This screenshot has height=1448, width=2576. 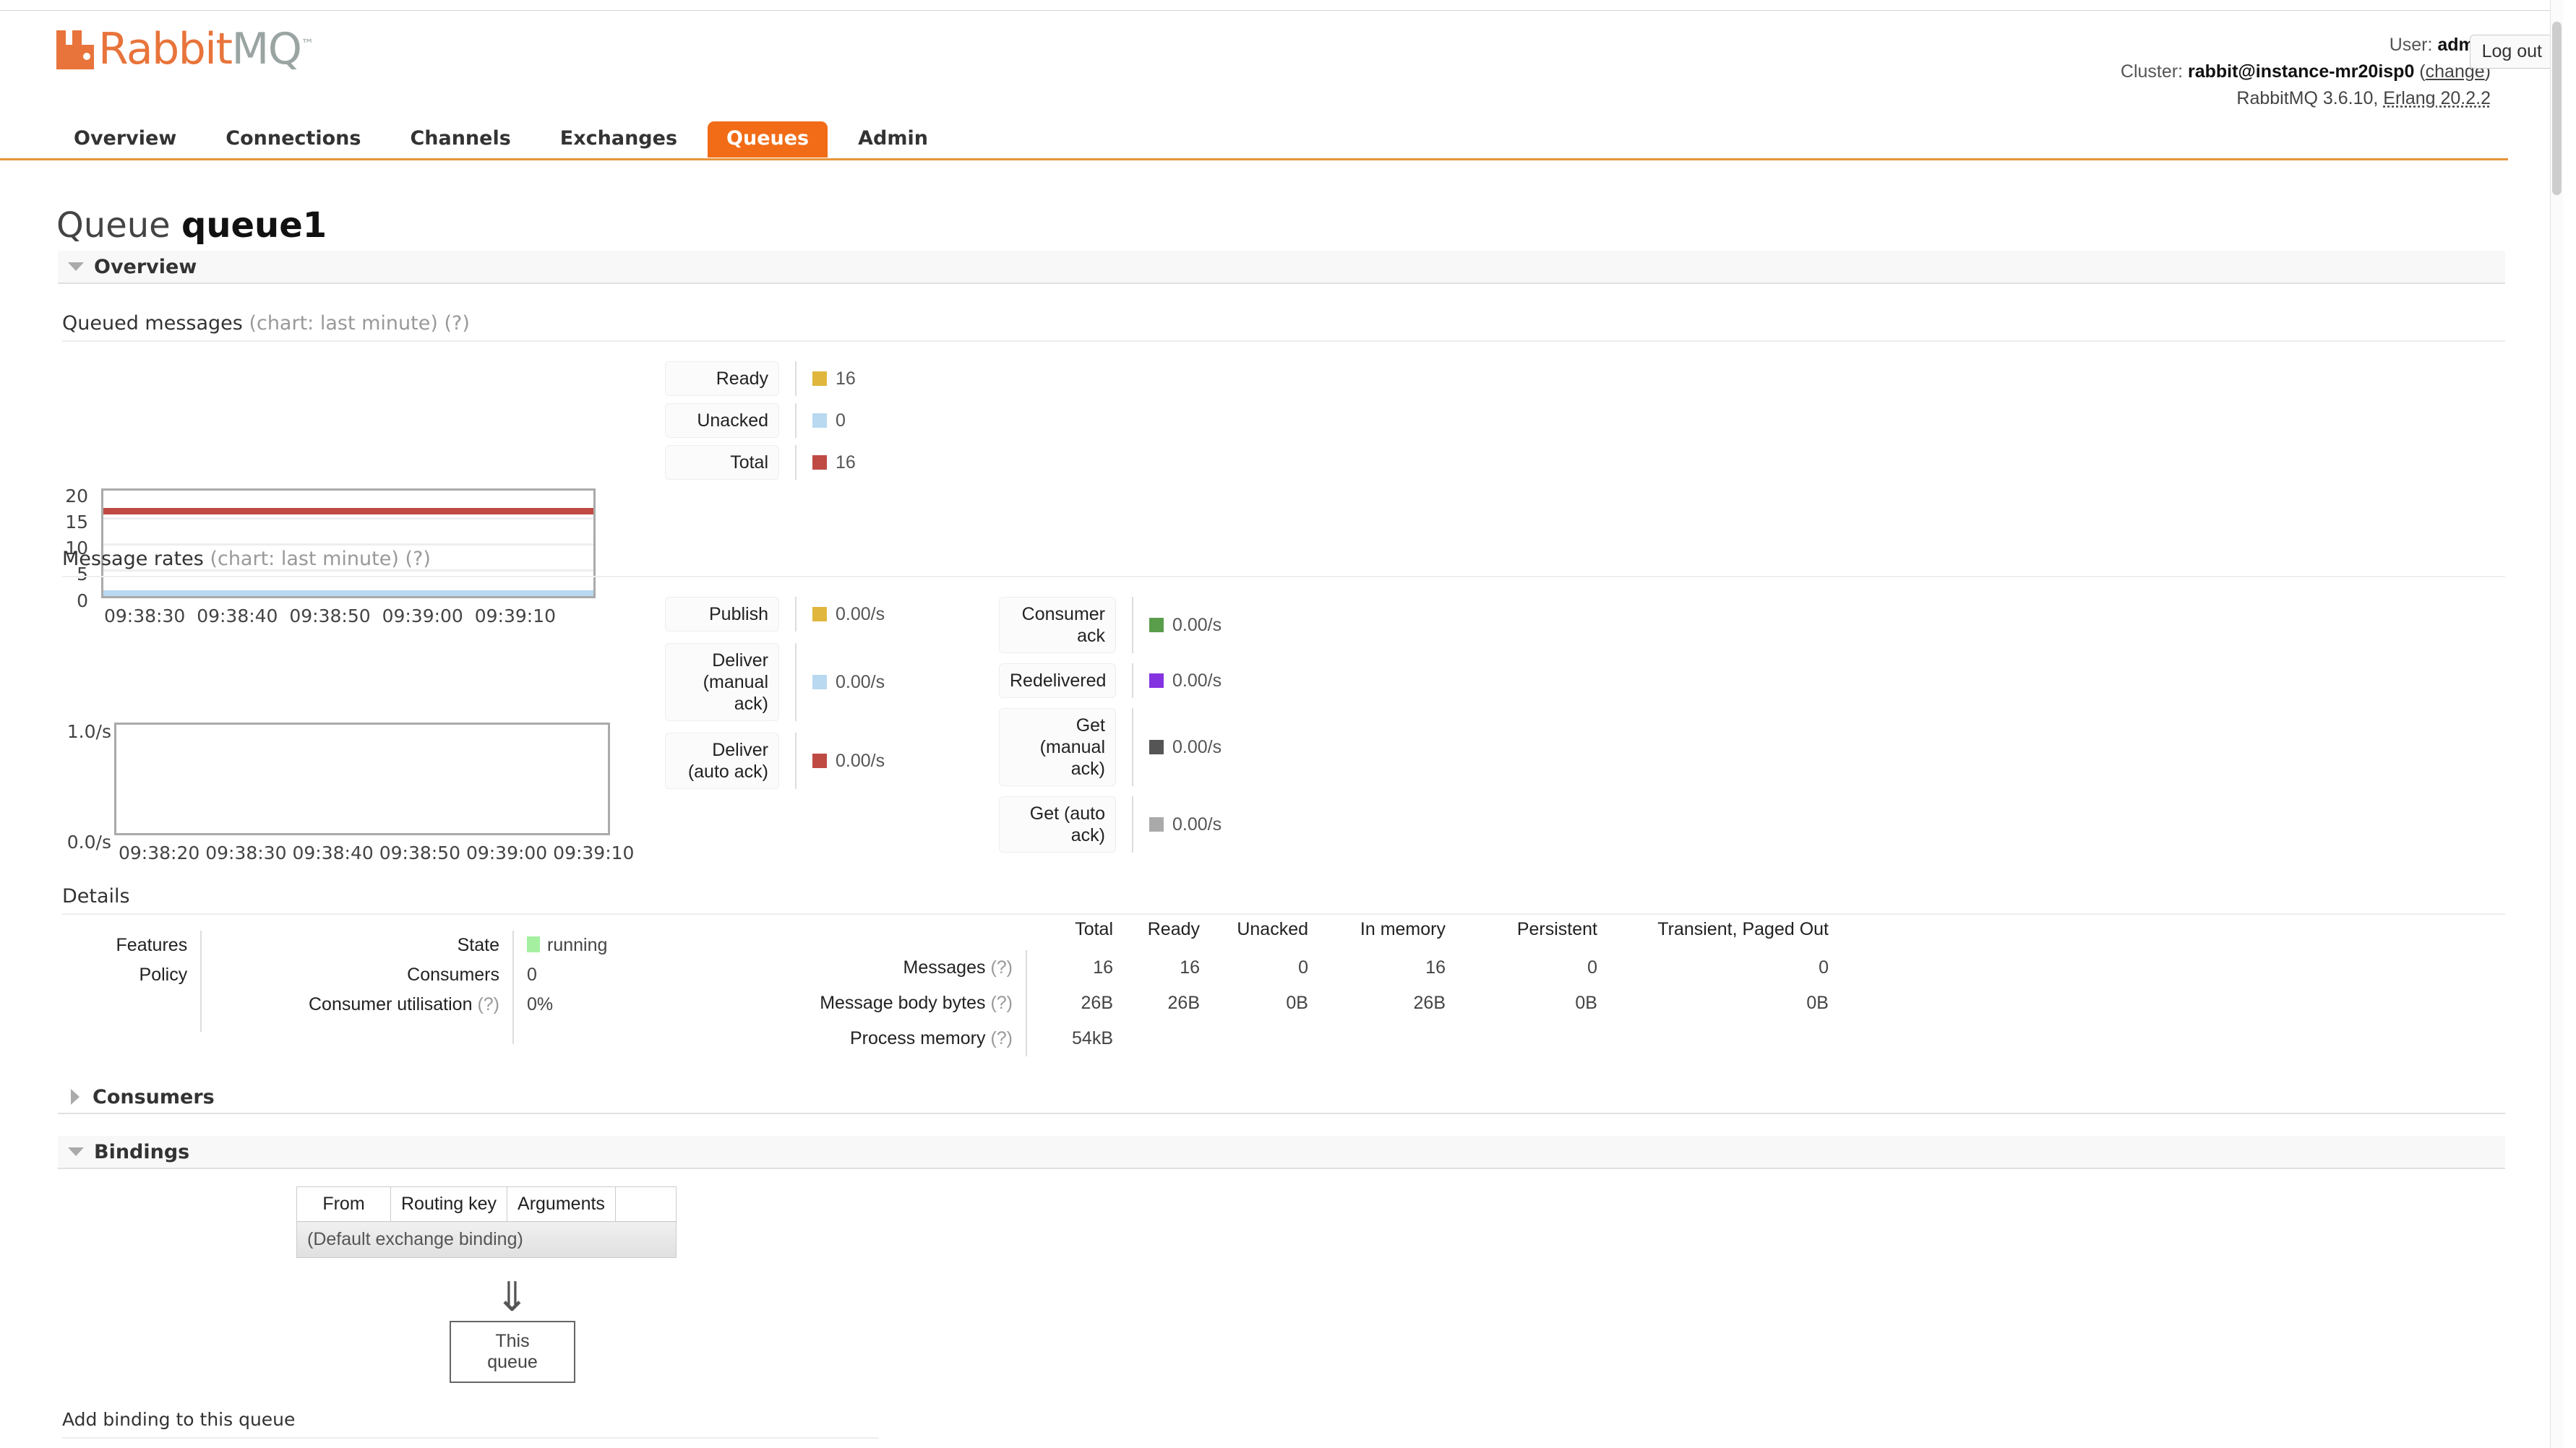 What do you see at coordinates (449, 1204) in the screenshot?
I see `bindings-col-routing-key: Routing key` at bounding box center [449, 1204].